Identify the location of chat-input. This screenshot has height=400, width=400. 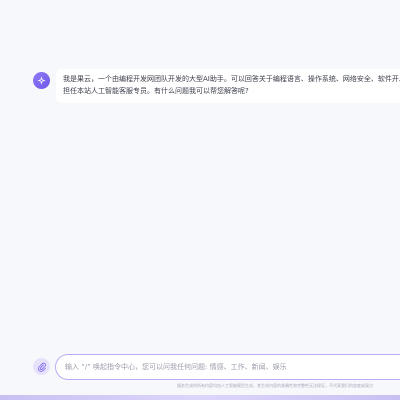
(232, 367).